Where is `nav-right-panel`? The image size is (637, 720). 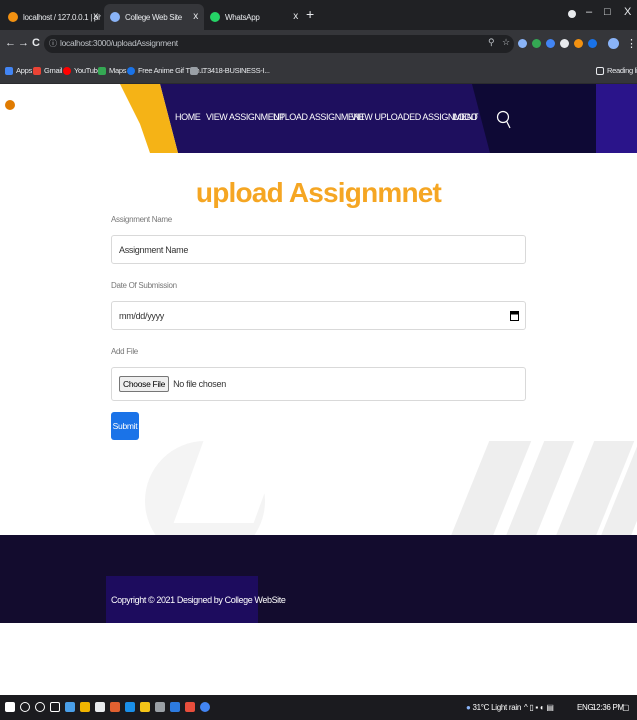
nav-right-panel is located at coordinates (616, 118).